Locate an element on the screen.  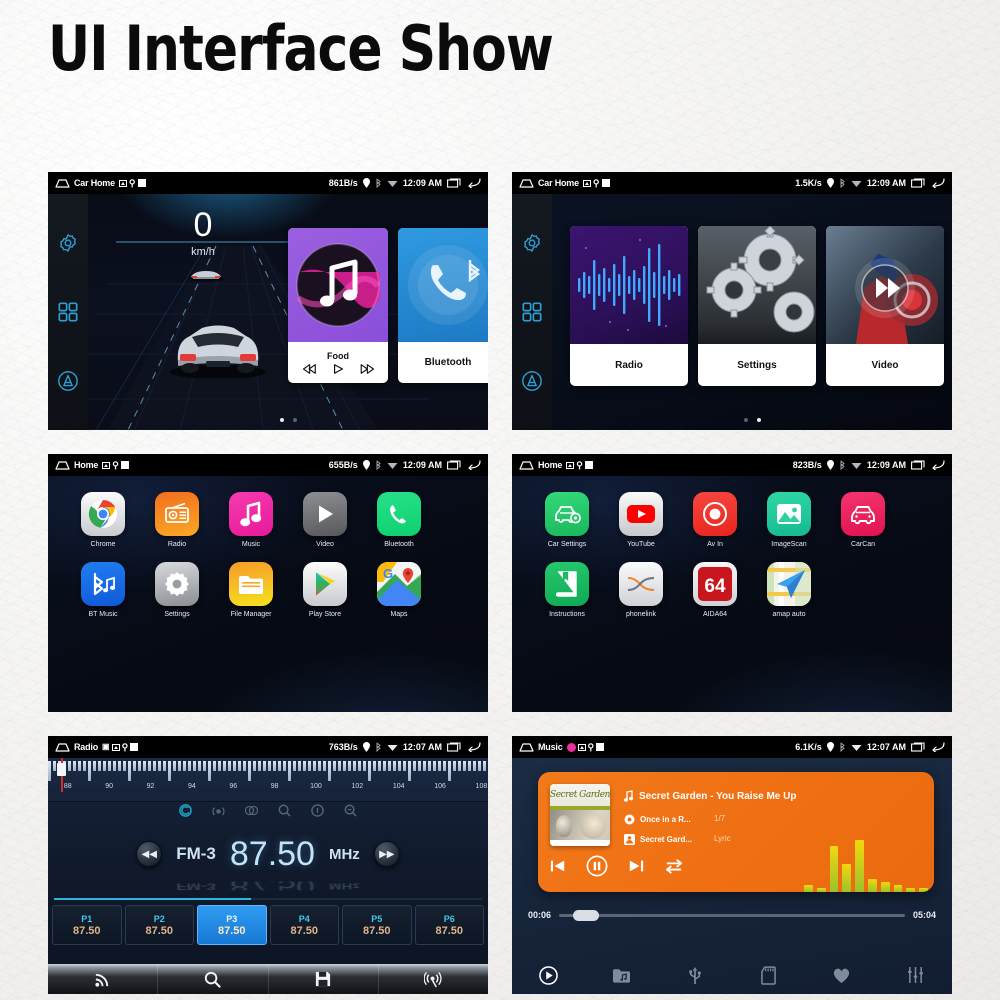
preset-button: P2 87.50 is located at coordinates (159, 925).